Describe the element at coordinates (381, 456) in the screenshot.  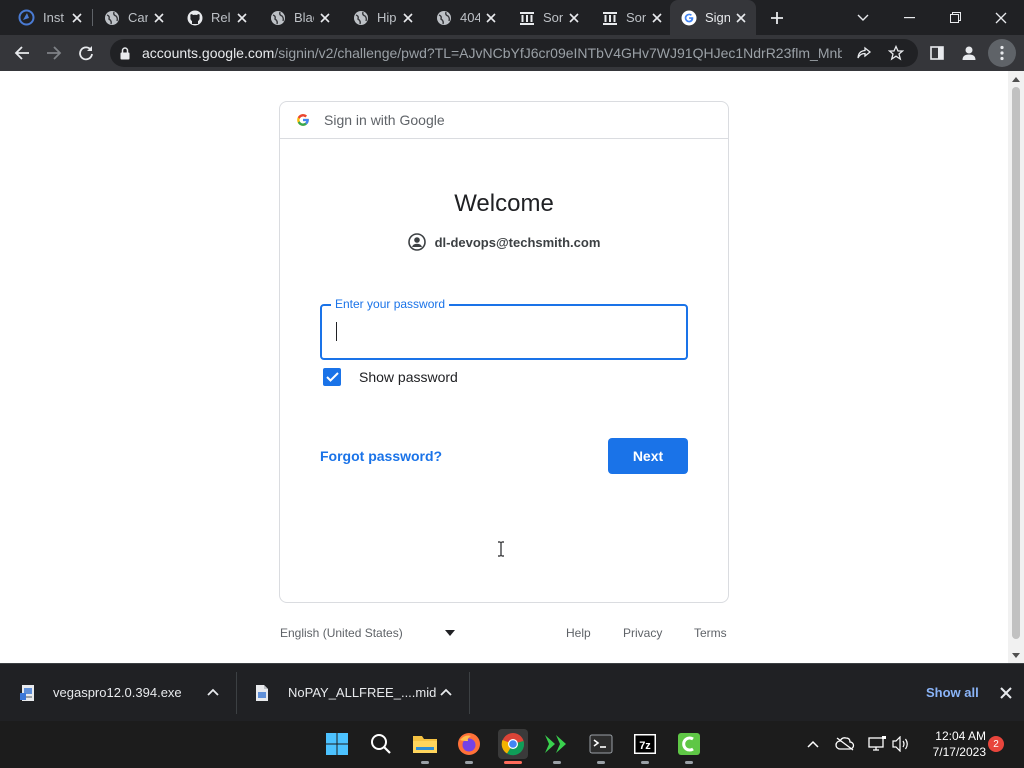
I see `forgot-password-link: Forgot password?` at that location.